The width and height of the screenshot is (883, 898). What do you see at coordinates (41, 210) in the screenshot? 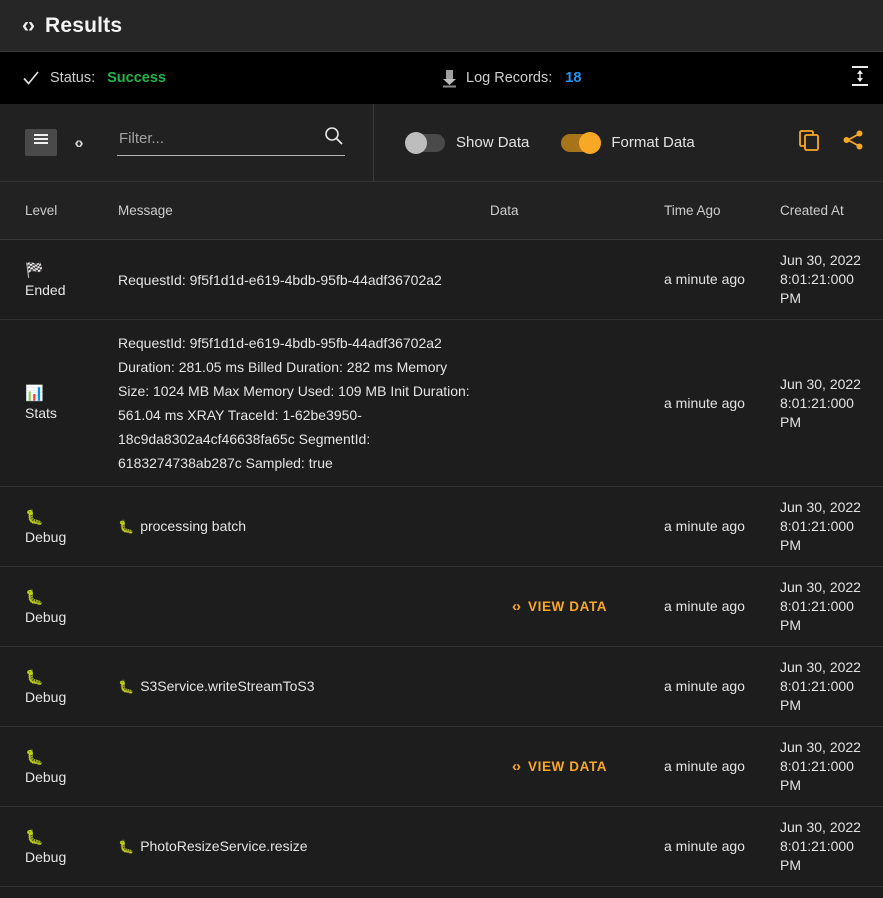
I see `column-header-level: Level` at bounding box center [41, 210].